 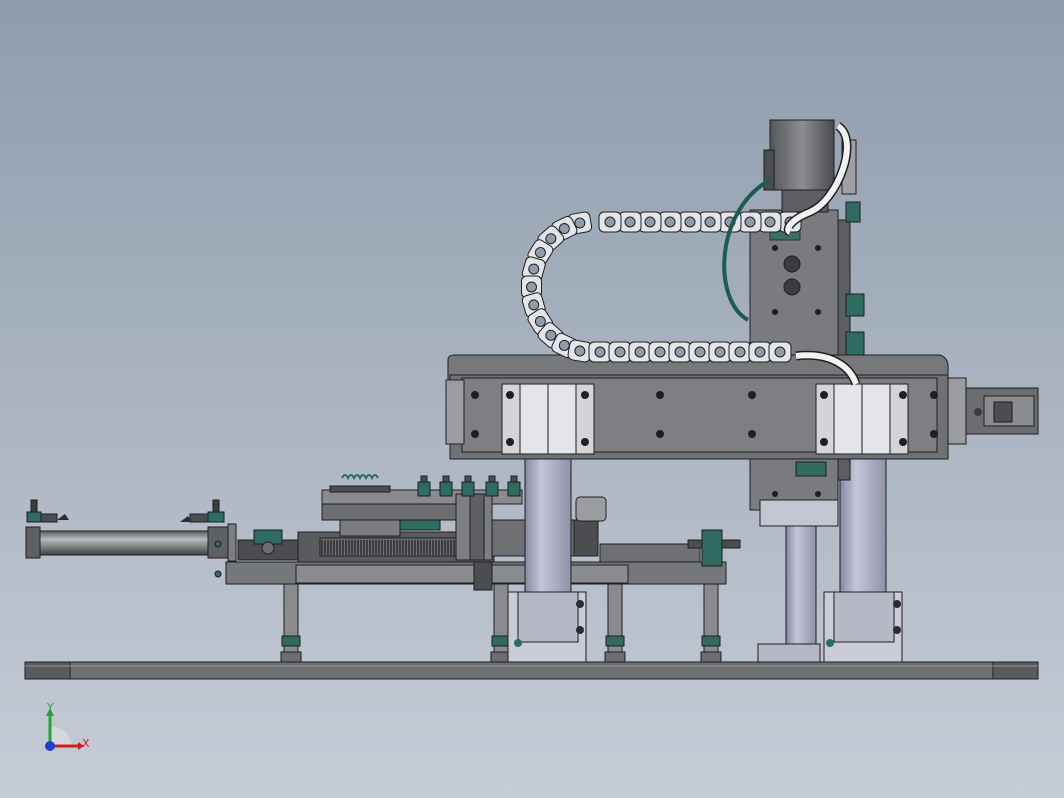 I want to click on axis-label-y: Y, so click(x=50, y=707).